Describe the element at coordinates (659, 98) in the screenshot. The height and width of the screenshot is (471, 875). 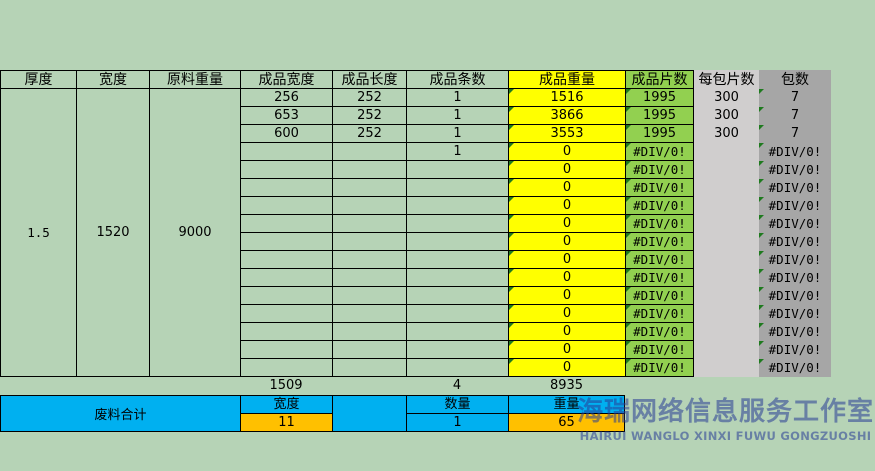
I see `piece-count-cell: 1995` at that location.